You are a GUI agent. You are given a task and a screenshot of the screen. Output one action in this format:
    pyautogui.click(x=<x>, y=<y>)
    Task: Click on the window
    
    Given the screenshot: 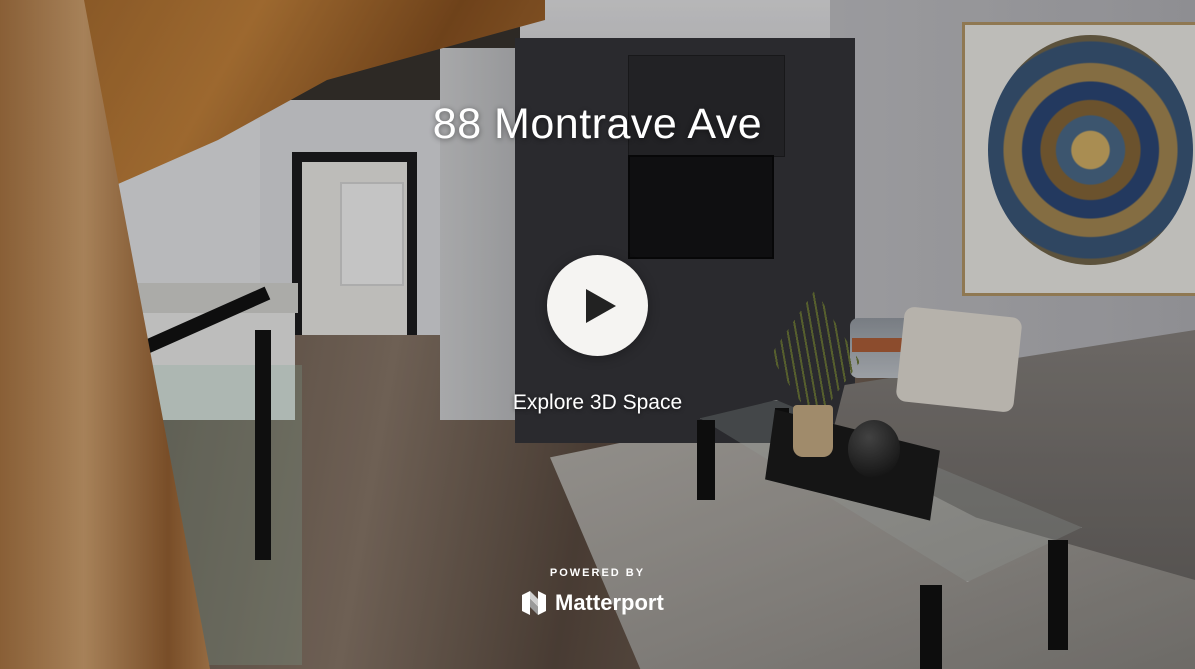 What is the action you would take?
    pyautogui.click(x=372, y=234)
    